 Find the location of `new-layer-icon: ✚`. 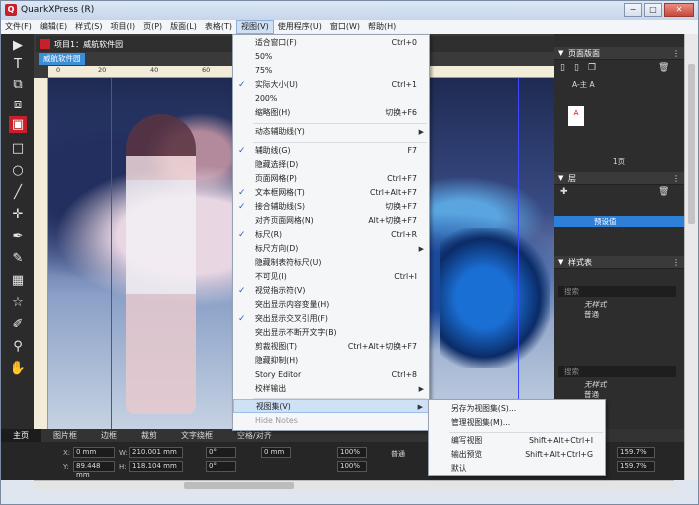

new-layer-icon: ✚ is located at coordinates (564, 192).